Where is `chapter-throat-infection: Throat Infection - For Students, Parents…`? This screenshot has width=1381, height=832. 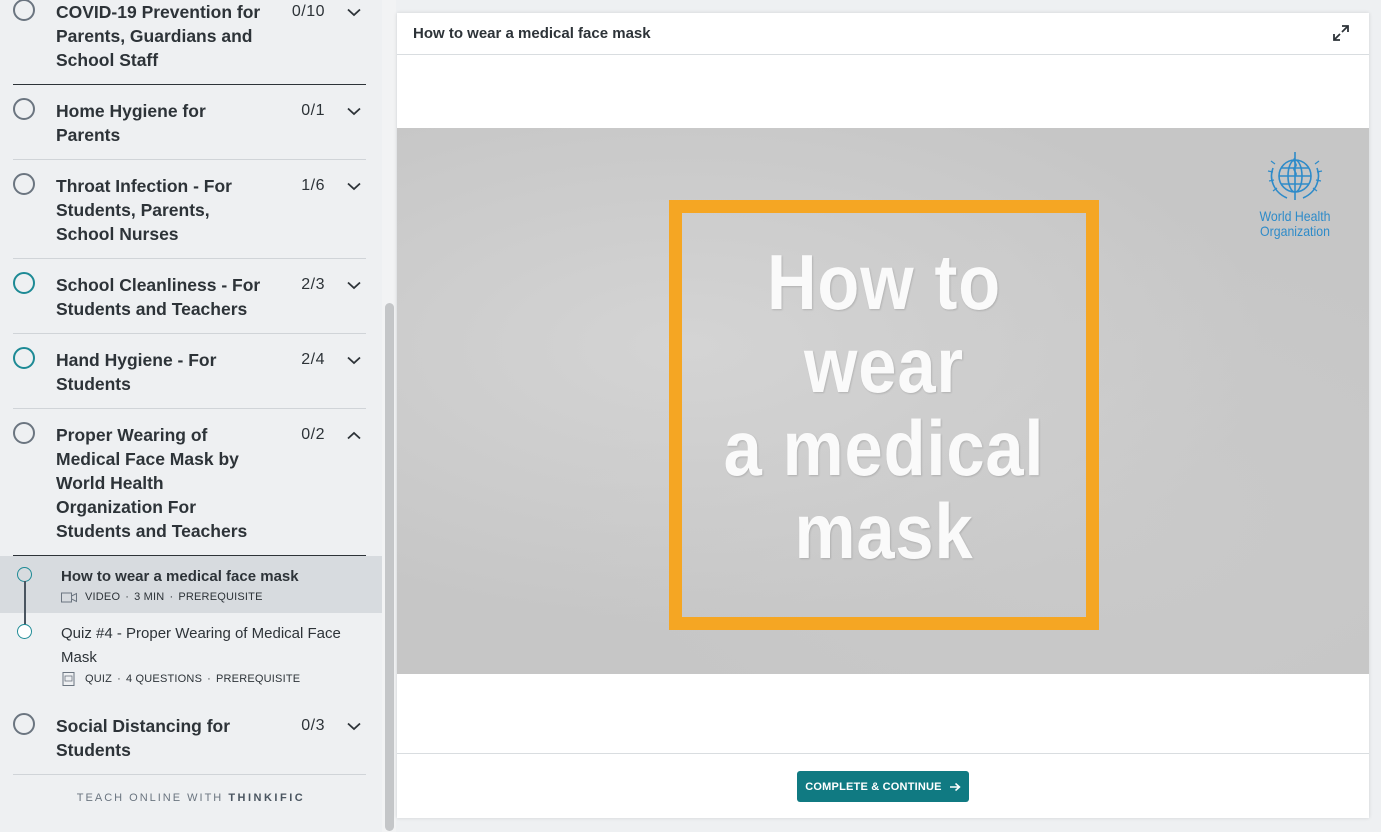 chapter-throat-infection: Throat Infection - For Students, Parents… is located at coordinates (189, 209).